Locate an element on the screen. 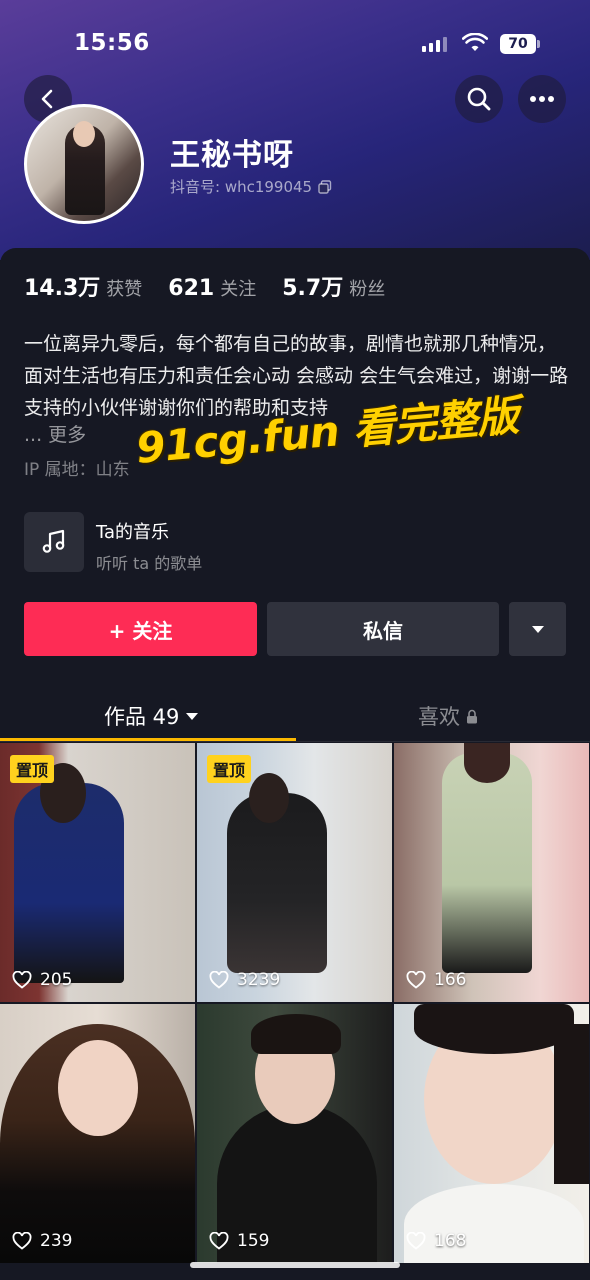 Image resolution: width=590 pixels, height=1280 pixels. video-thumbnail: 置顶 205 is located at coordinates (97, 872).